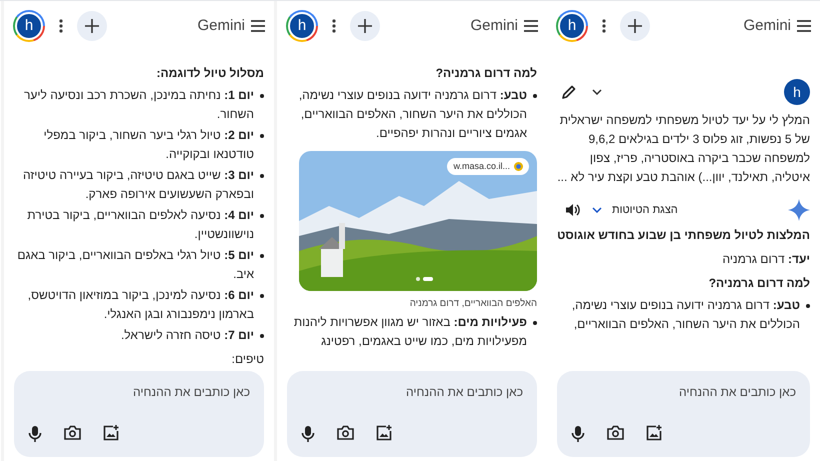 This screenshot has height=461, width=820. I want to click on bullet-text: פעילויות מים: באזור יש מגוון אפשרויות ליהנות מפעילויות מים, כמו שייט באגמים, רפטינג, so click(409, 332).